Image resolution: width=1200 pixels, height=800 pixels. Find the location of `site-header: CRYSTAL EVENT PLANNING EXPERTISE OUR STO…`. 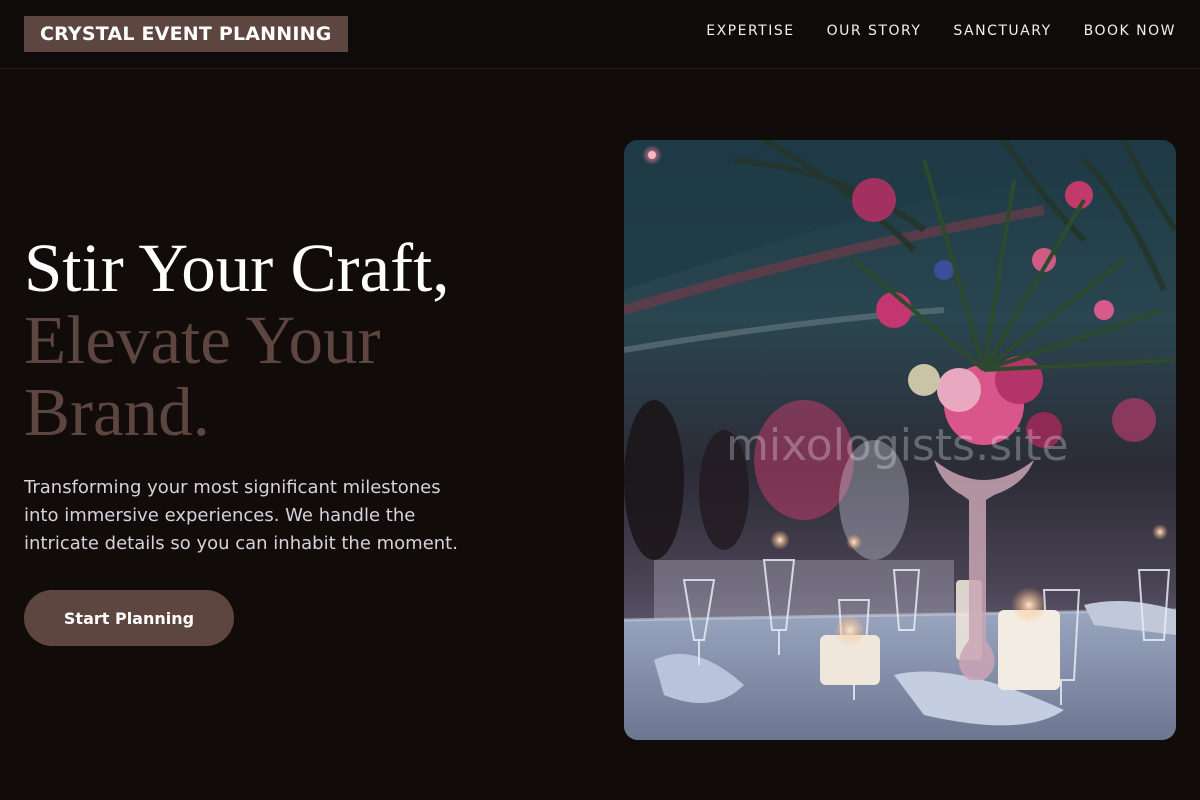

site-header: CRYSTAL EVENT PLANNING EXPERTISE OUR STO… is located at coordinates (600, 34).